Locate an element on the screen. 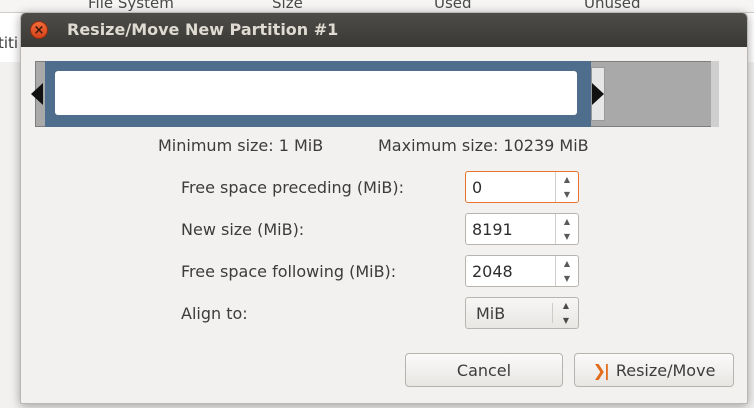 The width and height of the screenshot is (754, 408). bg-row-text: titi is located at coordinates (9, 43).